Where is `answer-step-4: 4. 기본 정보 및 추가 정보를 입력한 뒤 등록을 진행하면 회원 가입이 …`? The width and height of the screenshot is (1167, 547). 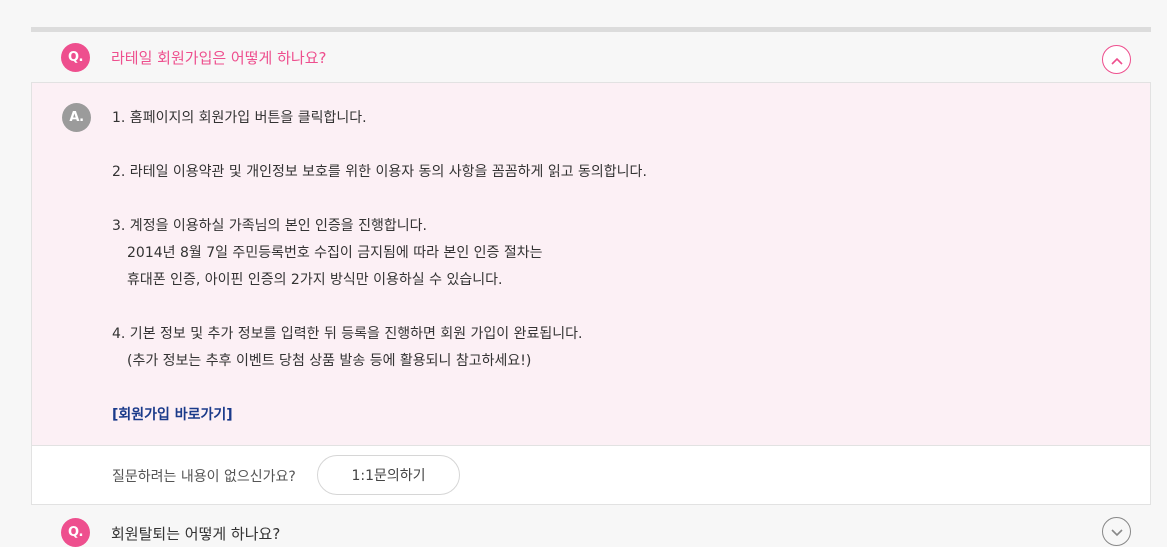
answer-step-4: 4. 기본 정보 및 추가 정보를 입력한 뒤 등록을 진행하면 회원 가입이 … is located at coordinates (347, 334).